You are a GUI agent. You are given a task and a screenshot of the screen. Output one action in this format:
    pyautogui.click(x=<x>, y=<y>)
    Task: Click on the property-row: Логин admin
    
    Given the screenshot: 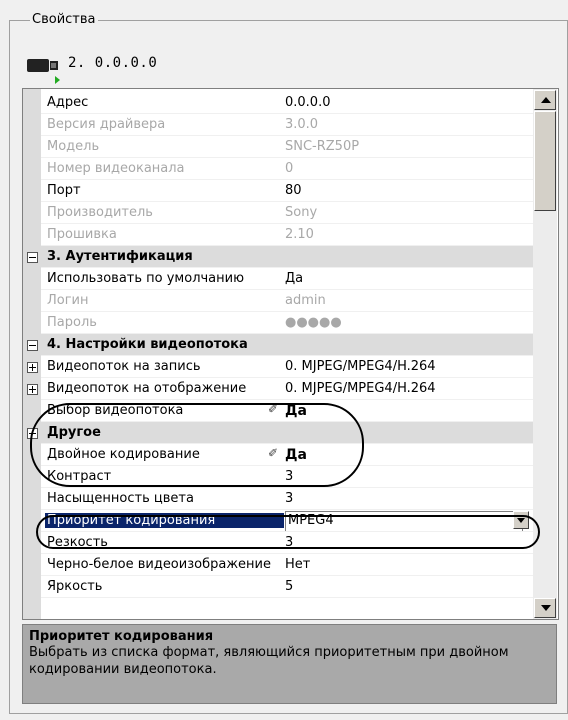 What is the action you would take?
    pyautogui.click(x=278, y=301)
    